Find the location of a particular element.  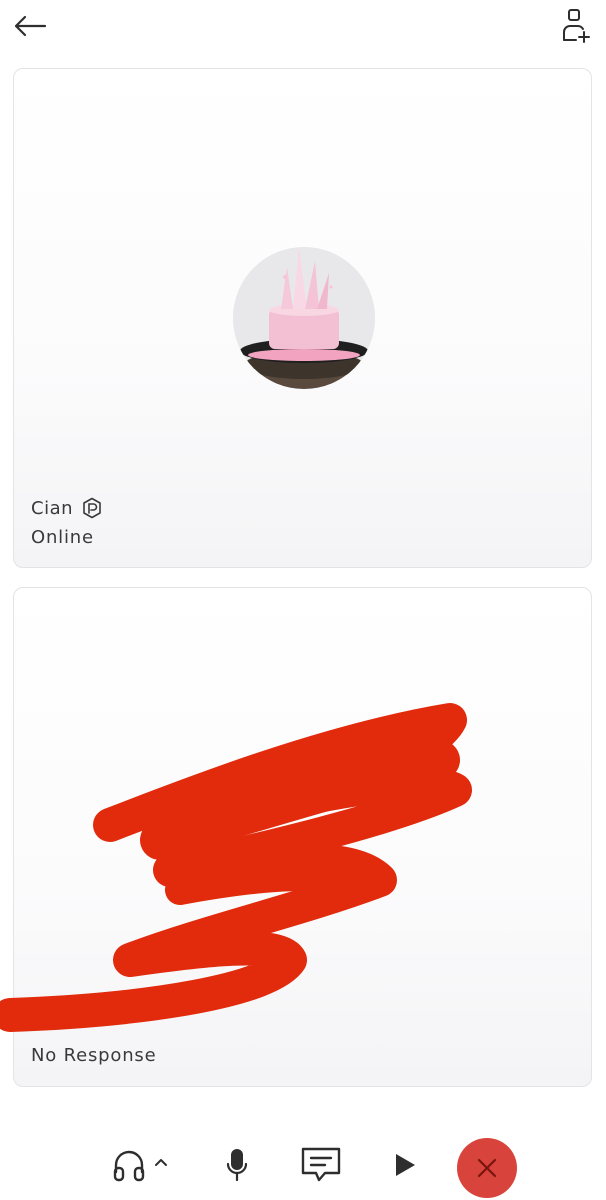

add-participant-button is located at coordinates (576, 26).